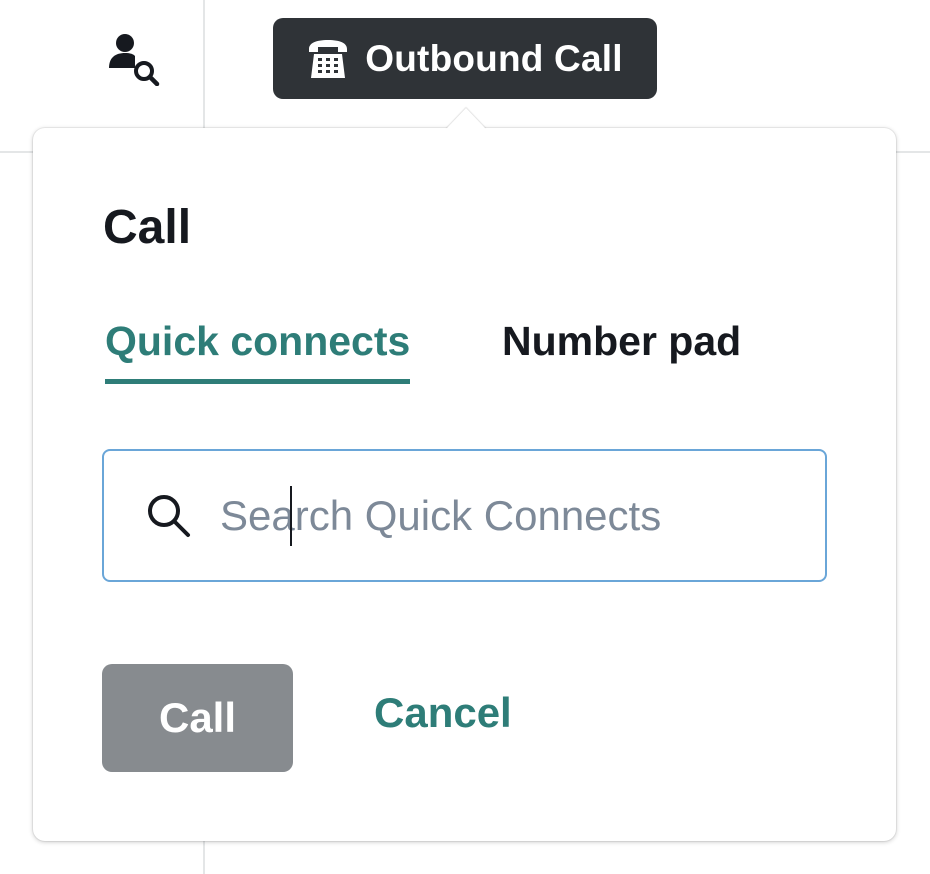 The height and width of the screenshot is (874, 930). Describe the element at coordinates (169, 515) in the screenshot. I see `search-icon` at that location.